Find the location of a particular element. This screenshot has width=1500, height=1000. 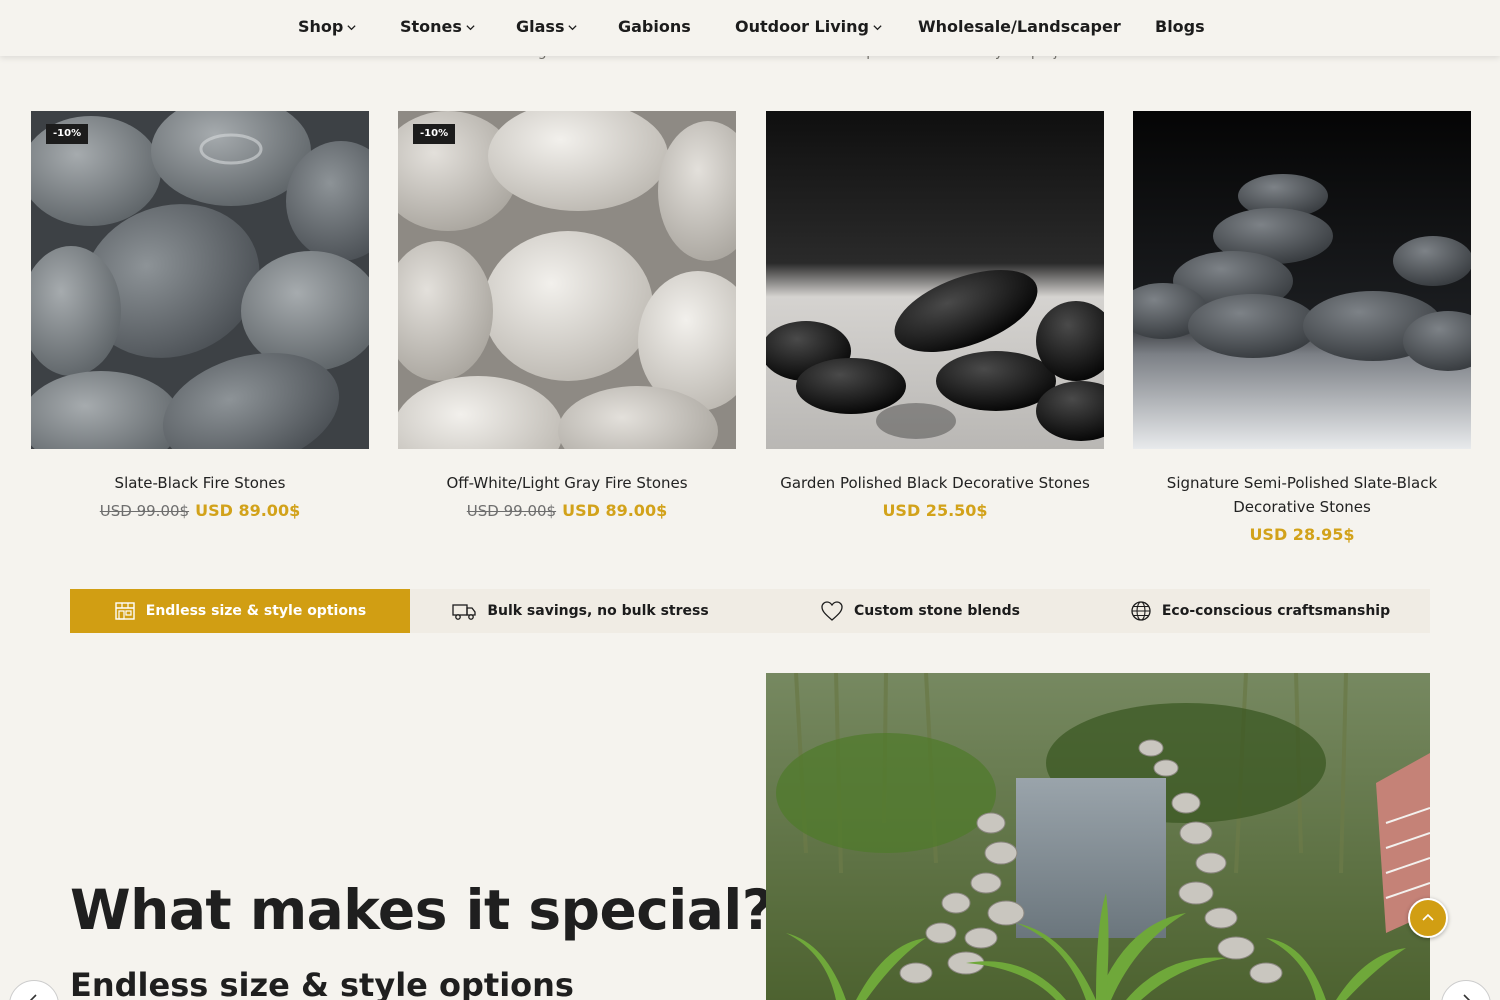

nav-item-label: Outdoor Living is located at coordinates (802, 26).